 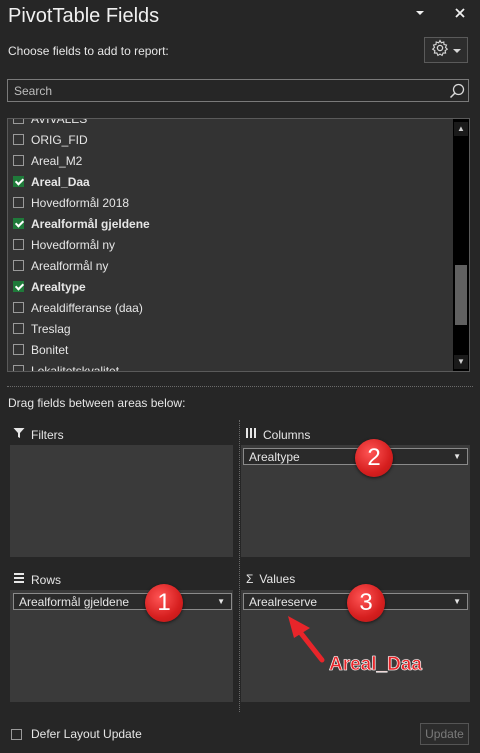 I want to click on values-field-label: Arealreserve, so click(x=283, y=601).